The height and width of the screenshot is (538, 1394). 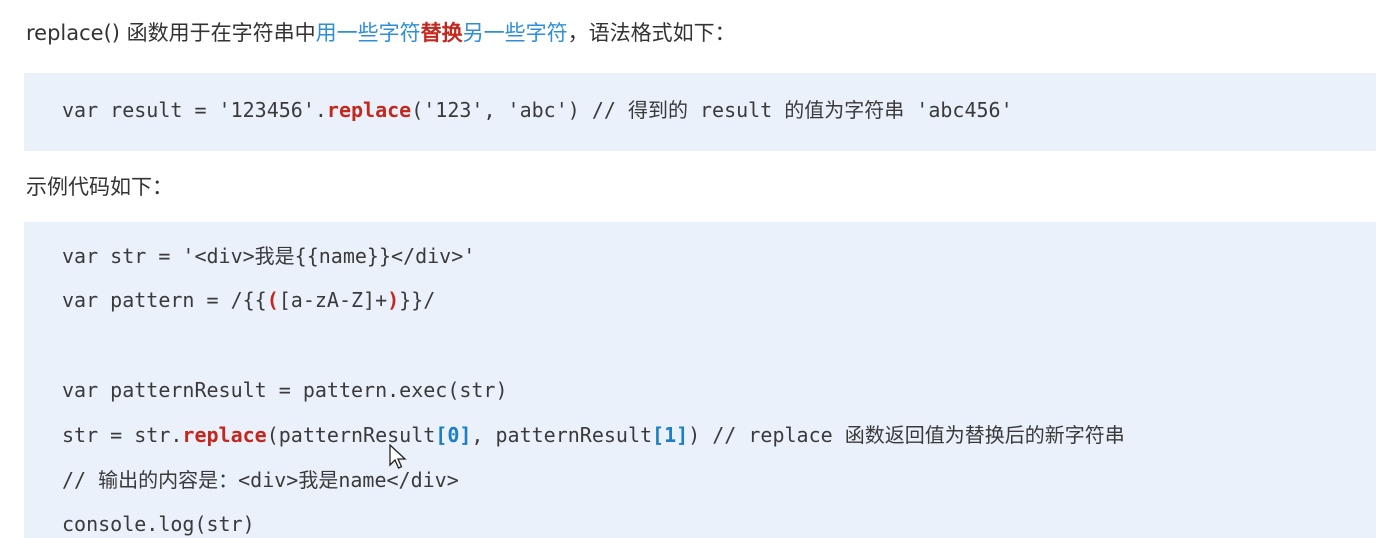 I want to click on intro-highlight-red: 替换, so click(x=441, y=33).